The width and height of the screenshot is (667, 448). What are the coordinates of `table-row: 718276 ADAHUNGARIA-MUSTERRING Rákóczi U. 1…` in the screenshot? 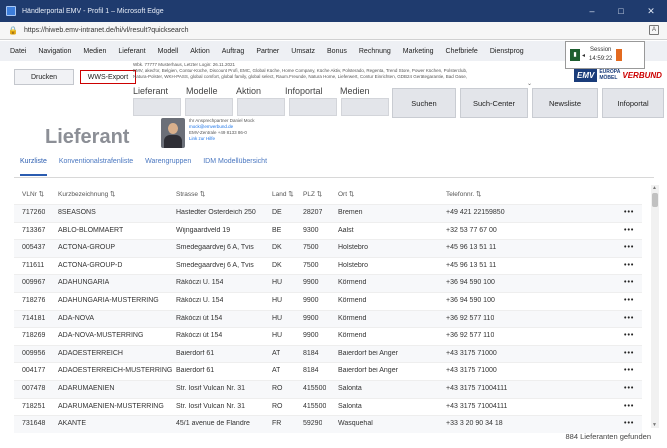 It's located at (328, 300).